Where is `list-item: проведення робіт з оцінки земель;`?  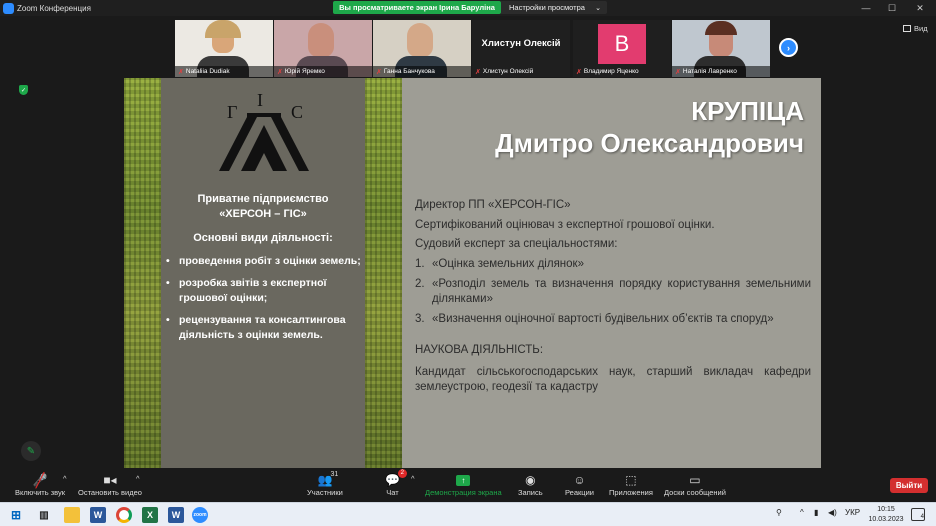
list-item: проведення робіт з оцінки земель; is located at coordinates (264, 261).